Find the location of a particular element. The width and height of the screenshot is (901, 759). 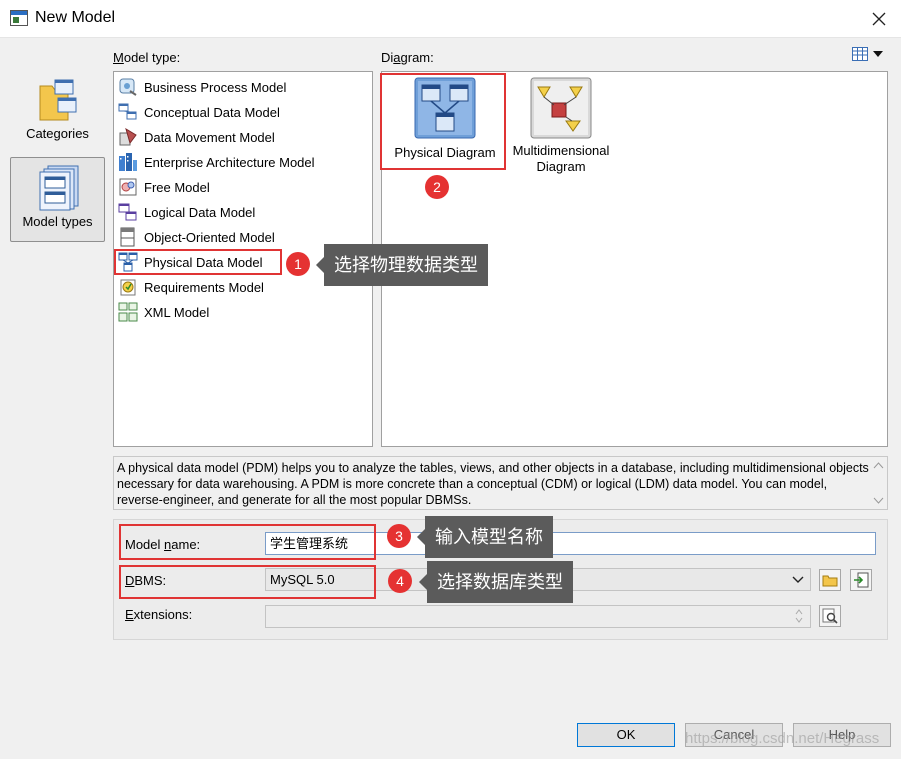

ok-button: OK is located at coordinates (626, 735).